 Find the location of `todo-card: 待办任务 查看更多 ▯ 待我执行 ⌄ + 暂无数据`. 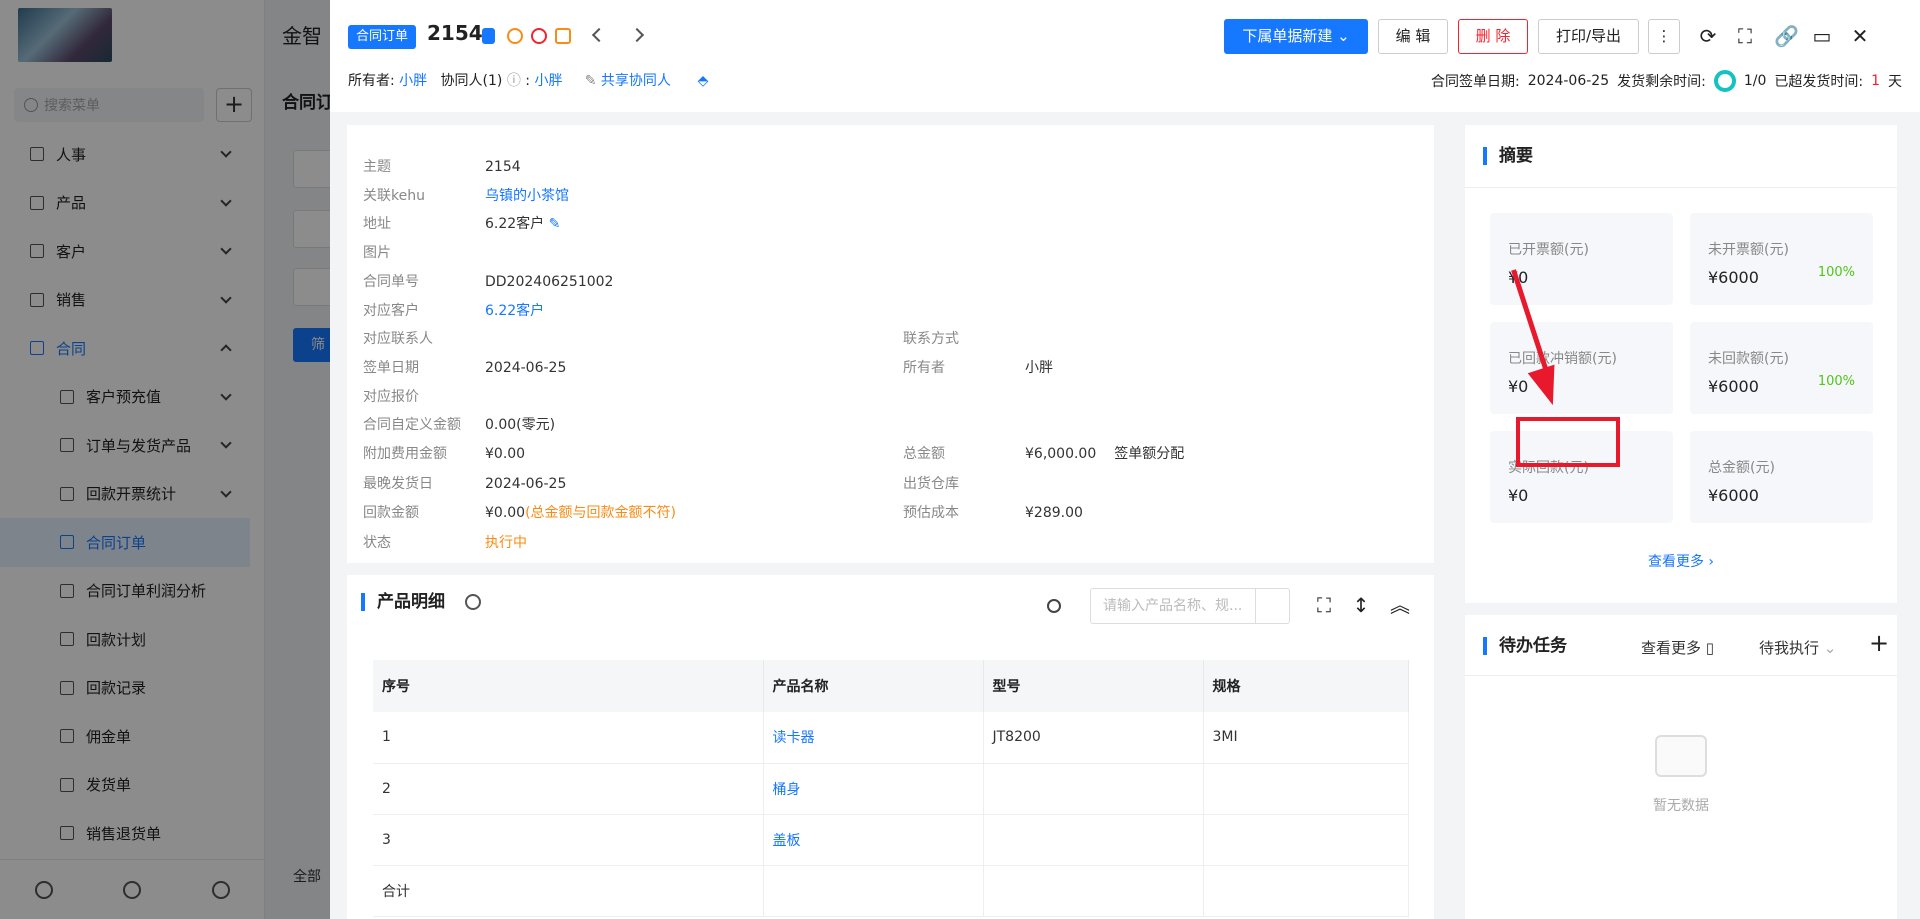

todo-card: 待办任务 查看更多 ▯ 待我执行 ⌄ + 暂无数据 is located at coordinates (1681, 767).